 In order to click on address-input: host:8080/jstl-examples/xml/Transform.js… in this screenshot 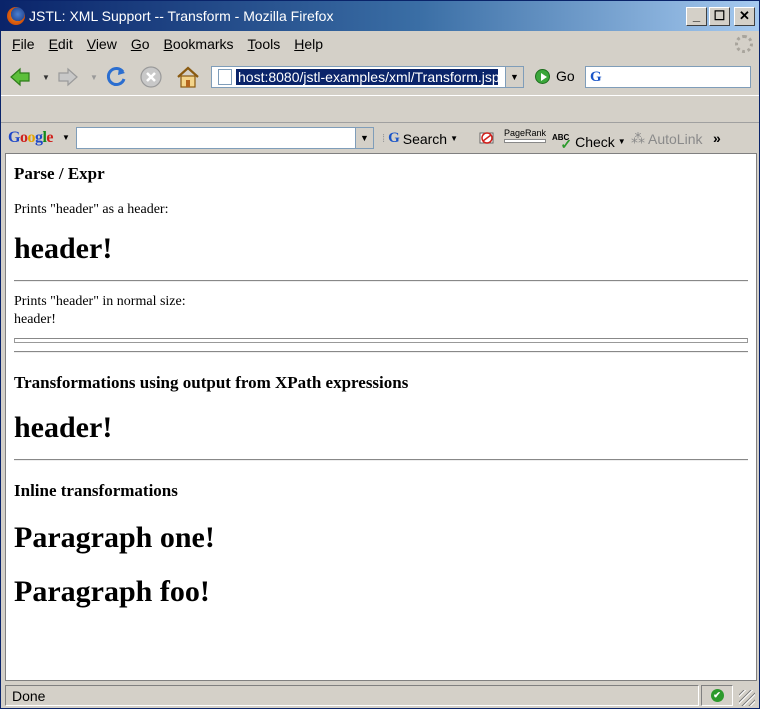, I will do `click(367, 77)`.